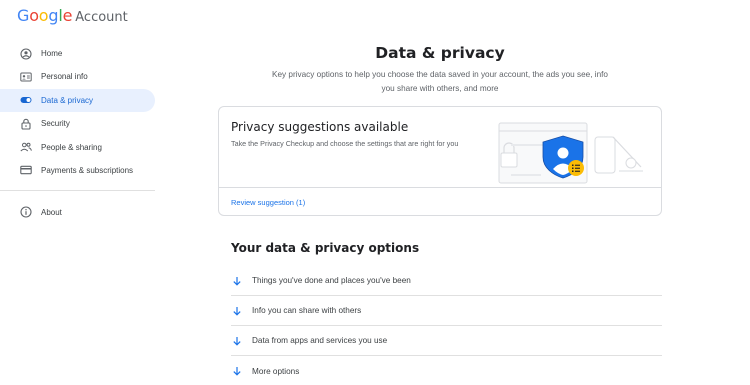 Image resolution: width=750 pixels, height=385 pixels. Describe the element at coordinates (307, 310) in the screenshot. I see `option-label: Info you can share with others` at that location.